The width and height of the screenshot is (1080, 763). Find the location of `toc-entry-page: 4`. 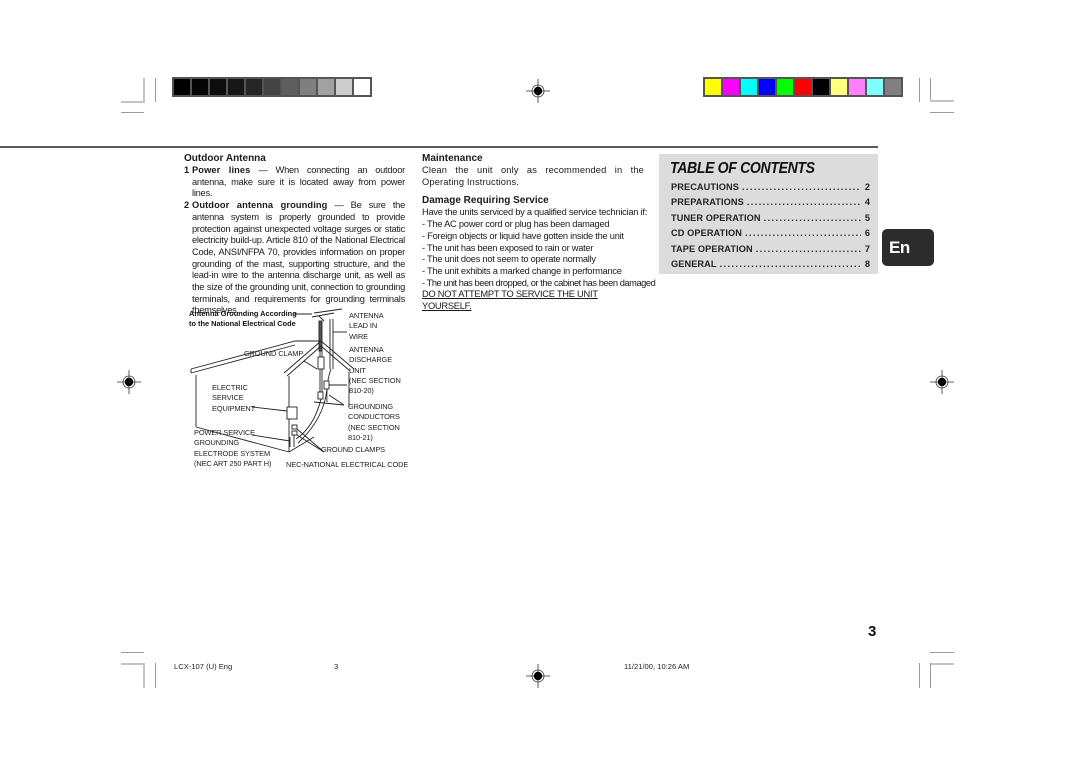

toc-entry-page: 4 is located at coordinates (867, 202).